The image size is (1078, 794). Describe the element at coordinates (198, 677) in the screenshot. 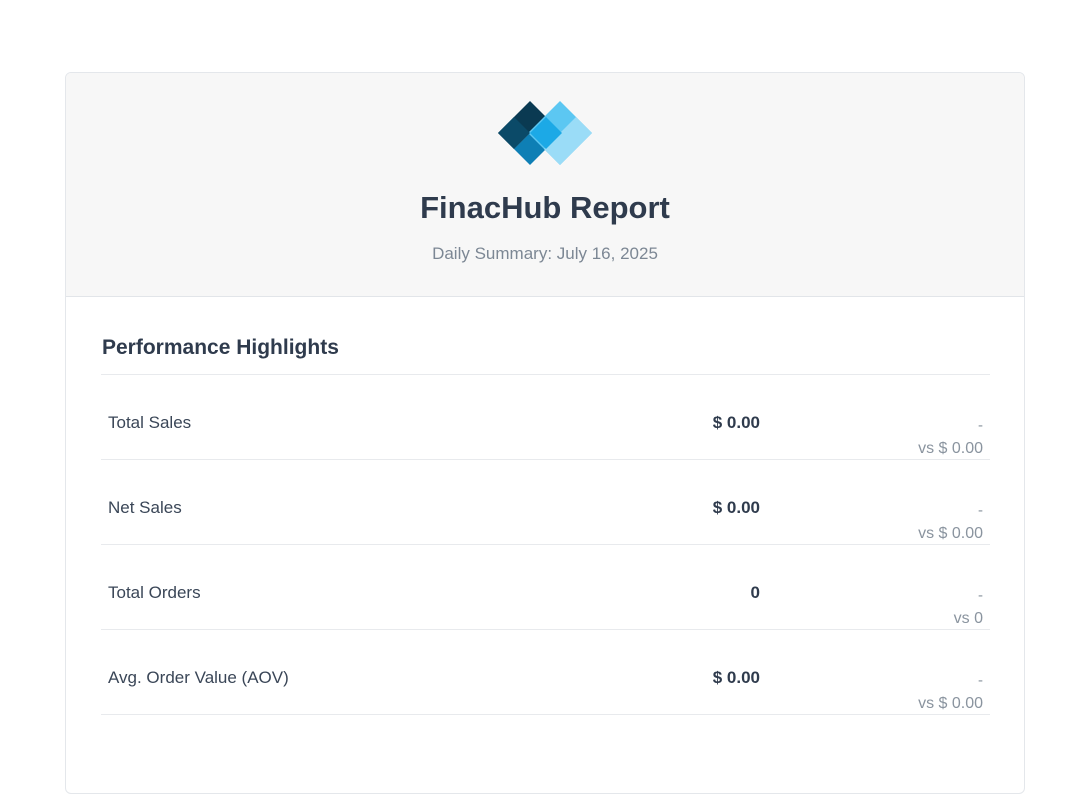

I see `metric-label: Avg. Order Value (AOV)` at that location.